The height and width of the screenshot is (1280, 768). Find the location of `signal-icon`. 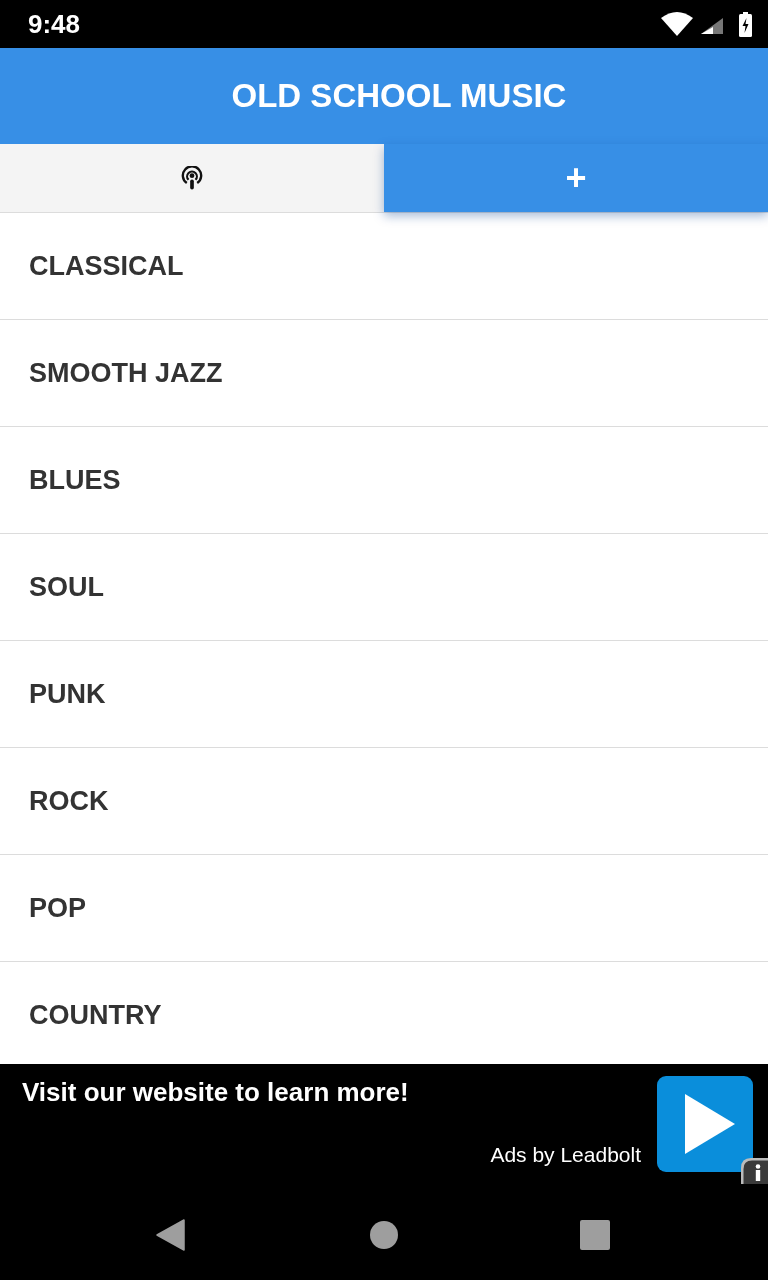

signal-icon is located at coordinates (712, 26).